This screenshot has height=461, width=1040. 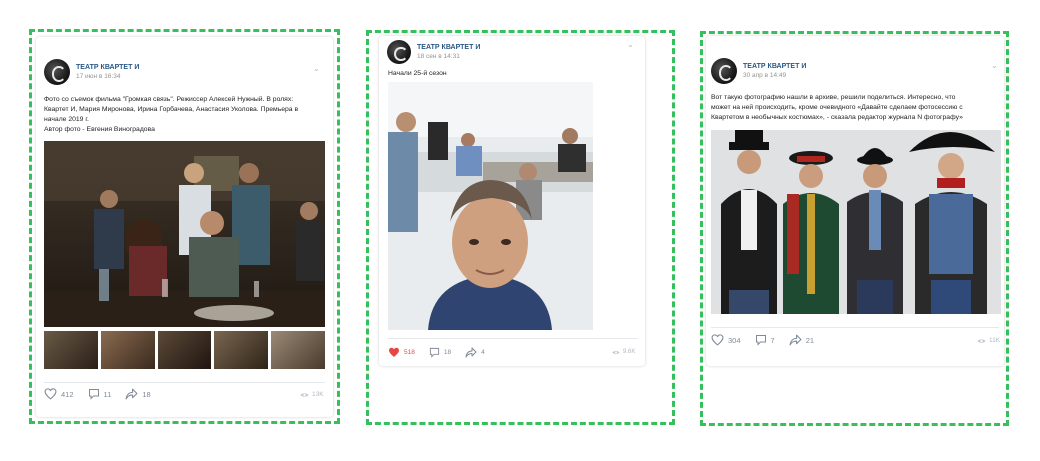 I want to click on like-button: 412, so click(x=59, y=394).